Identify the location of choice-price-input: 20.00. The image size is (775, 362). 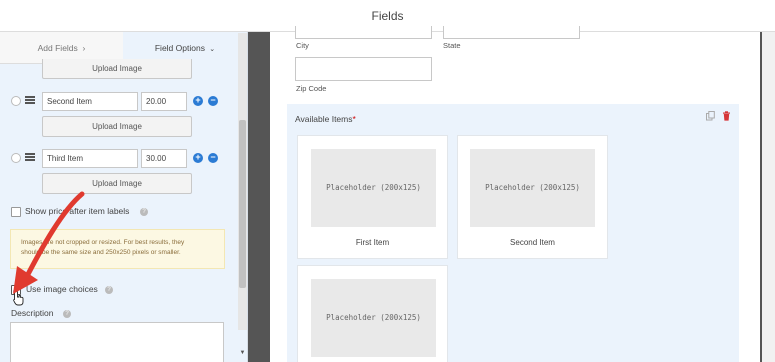
(164, 101).